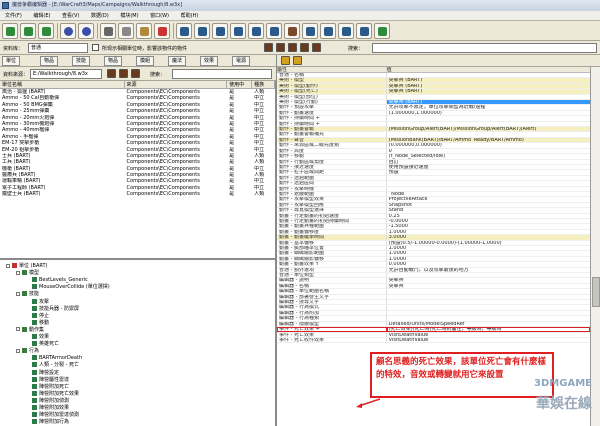 The height and width of the screenshot is (426, 600). I want to click on menu-item-view: 查看(V), so click(70, 15).